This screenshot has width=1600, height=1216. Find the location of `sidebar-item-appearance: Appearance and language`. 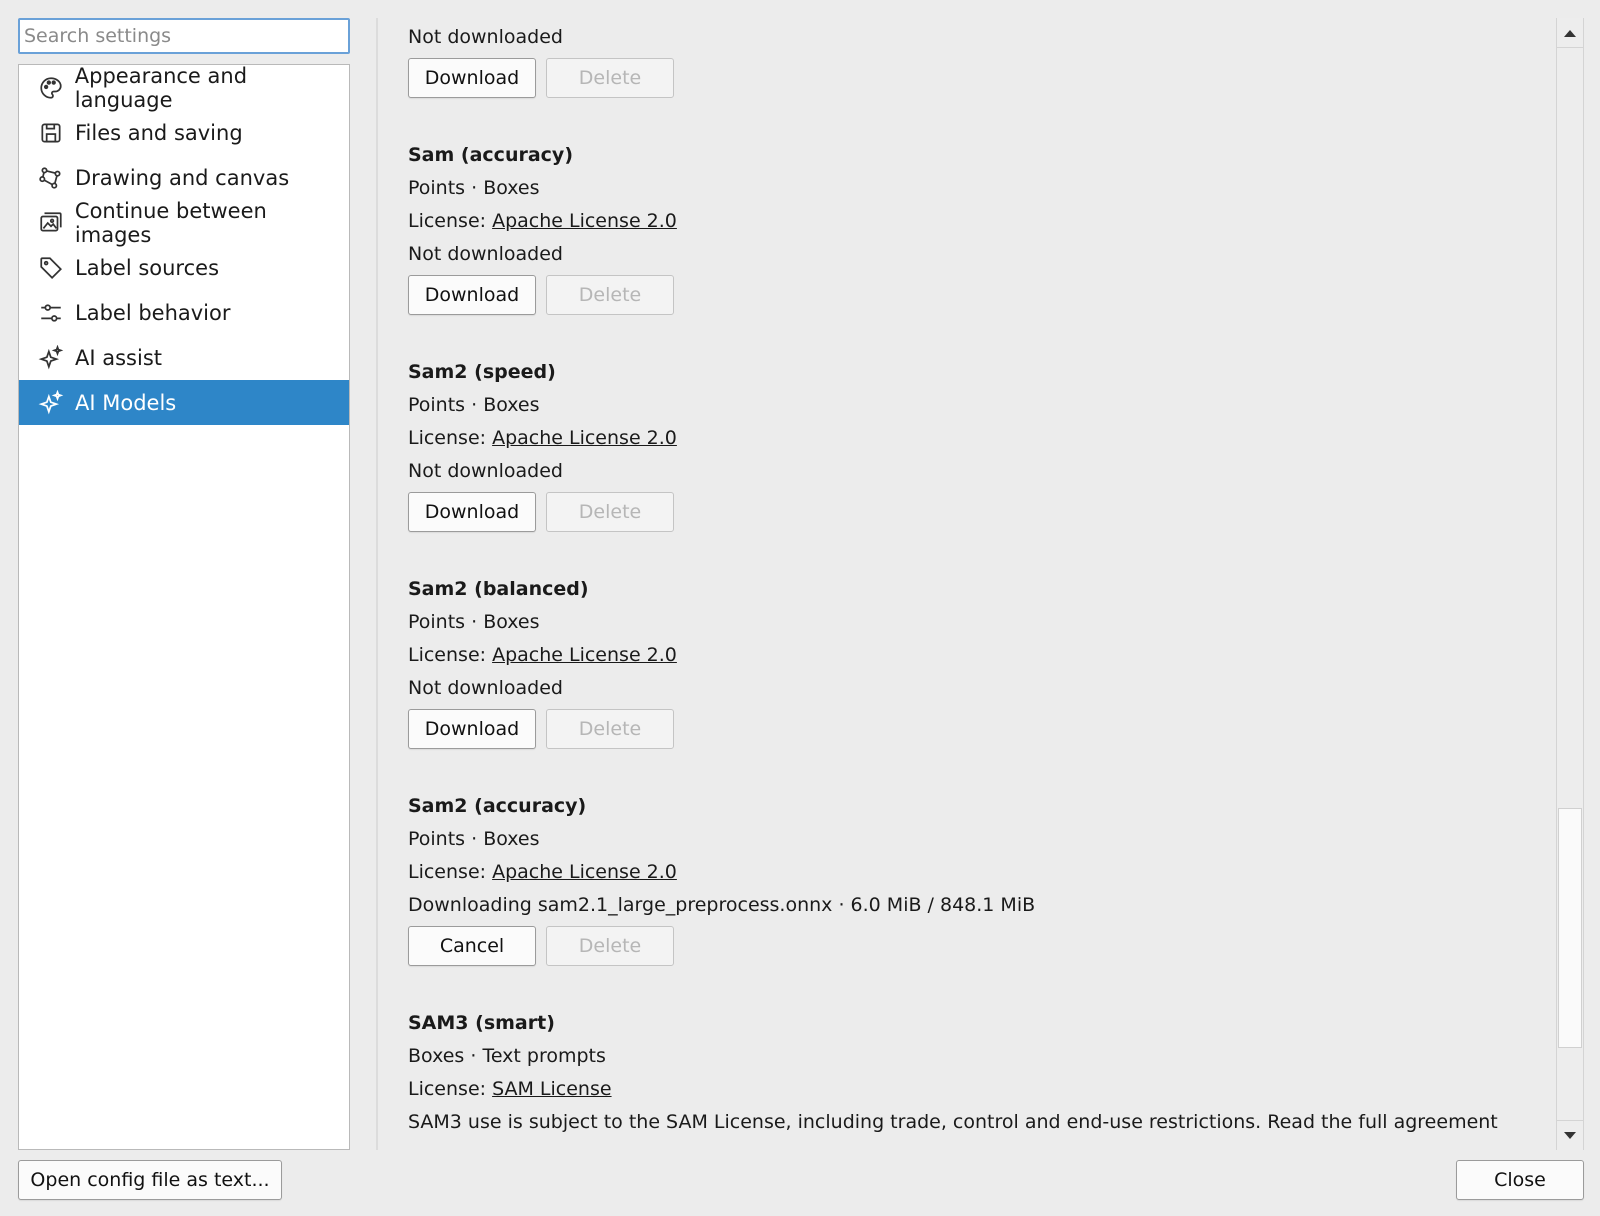

sidebar-item-appearance: Appearance and language is located at coordinates (184, 87).